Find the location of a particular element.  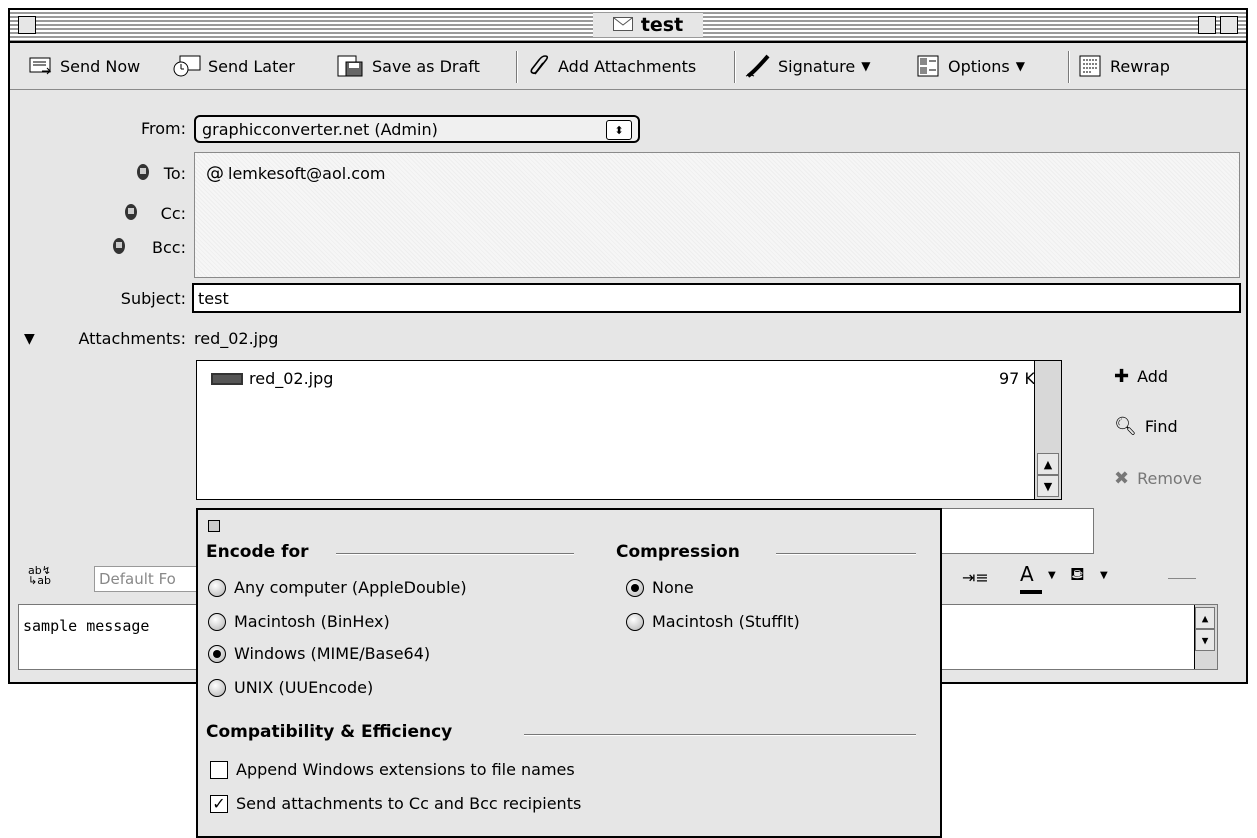

signature-button: Signature ▼ is located at coordinates (807, 66).